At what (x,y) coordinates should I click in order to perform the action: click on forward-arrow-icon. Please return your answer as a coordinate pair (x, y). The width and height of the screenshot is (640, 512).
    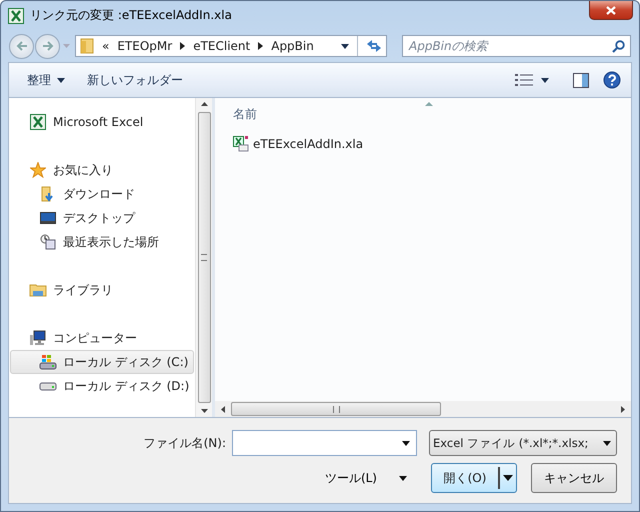
    Looking at the image, I should click on (47, 46).